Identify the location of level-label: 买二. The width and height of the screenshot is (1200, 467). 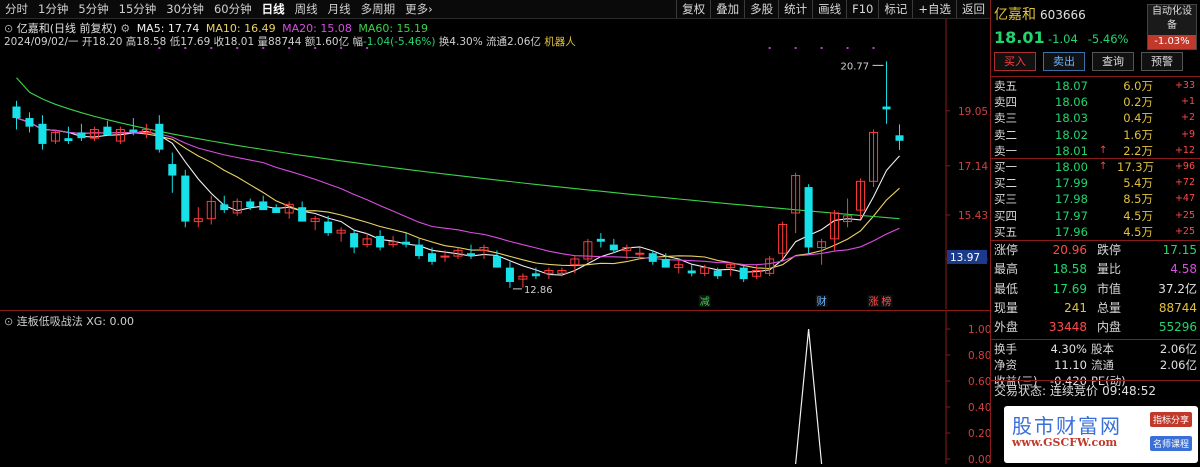
(1005, 183).